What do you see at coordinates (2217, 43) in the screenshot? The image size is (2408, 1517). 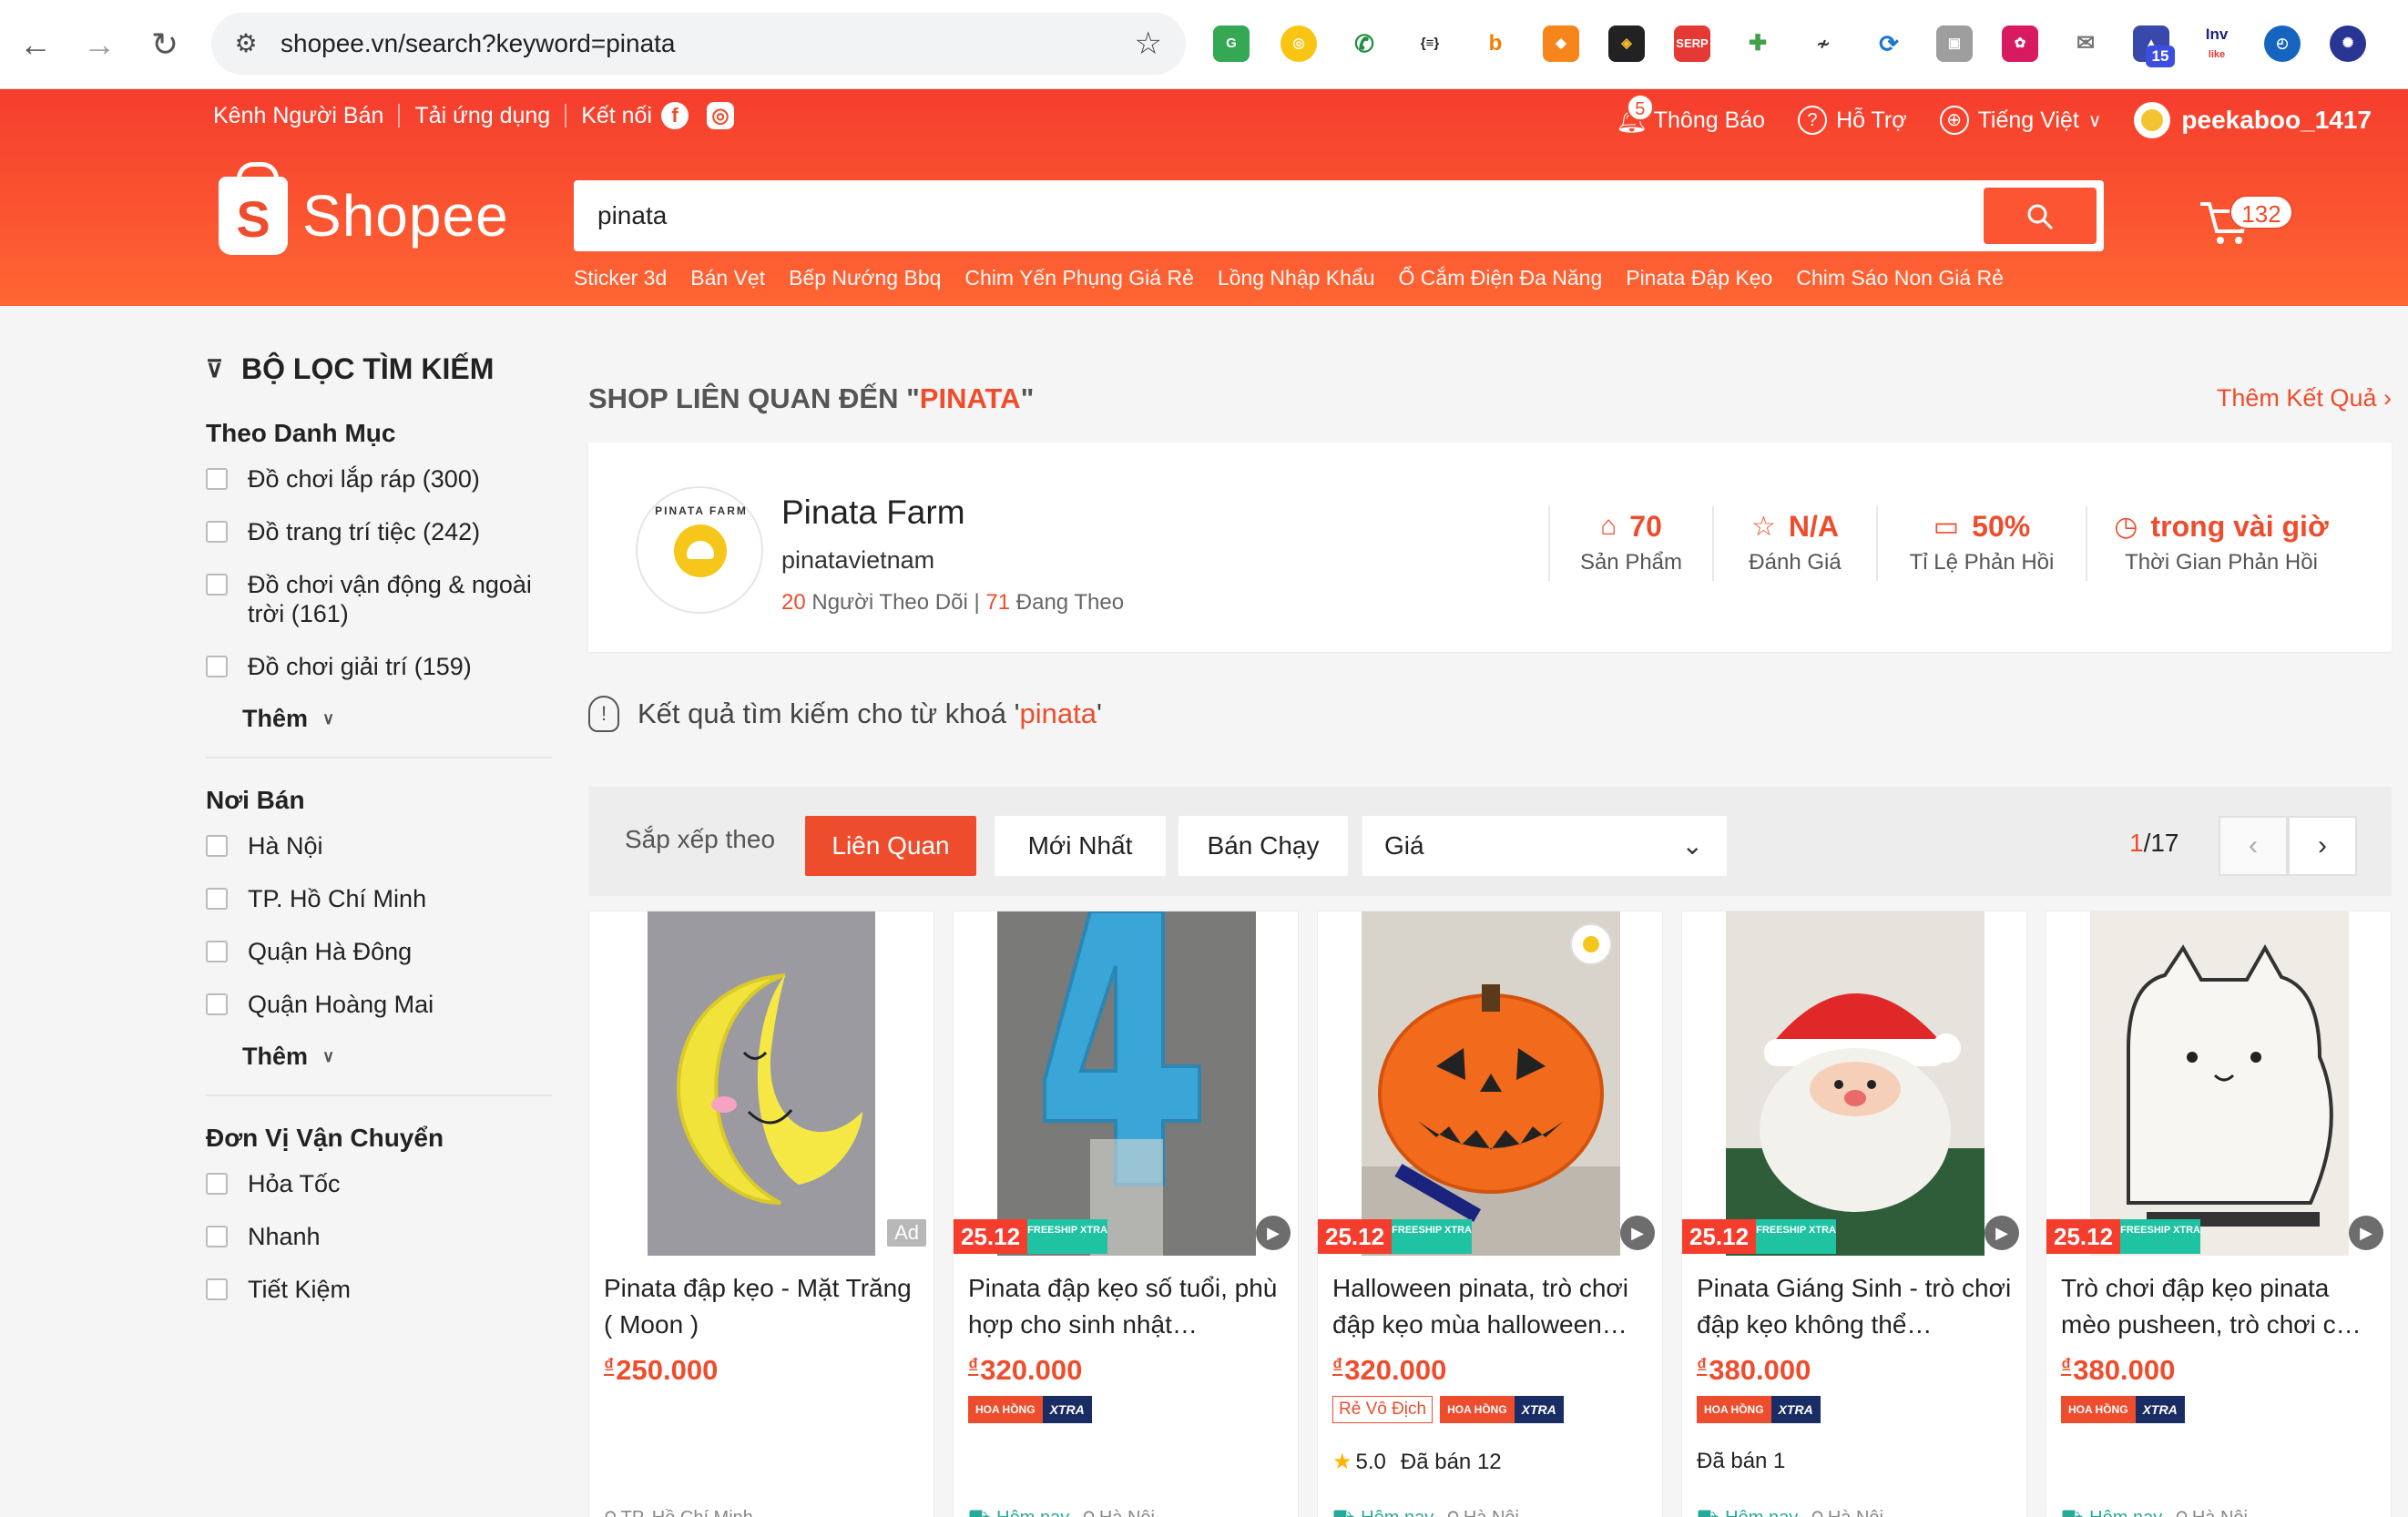 I see `extension-inv-icon: Inv like` at bounding box center [2217, 43].